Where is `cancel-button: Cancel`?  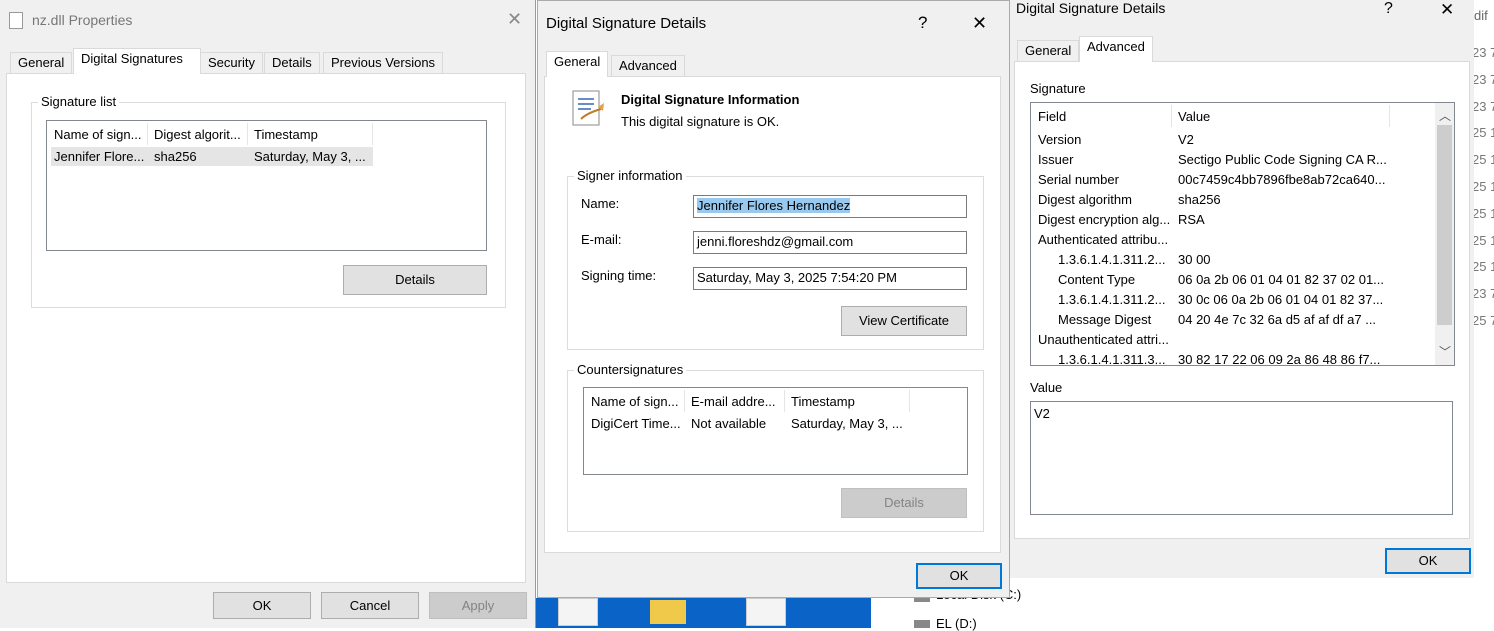
cancel-button: Cancel is located at coordinates (370, 605).